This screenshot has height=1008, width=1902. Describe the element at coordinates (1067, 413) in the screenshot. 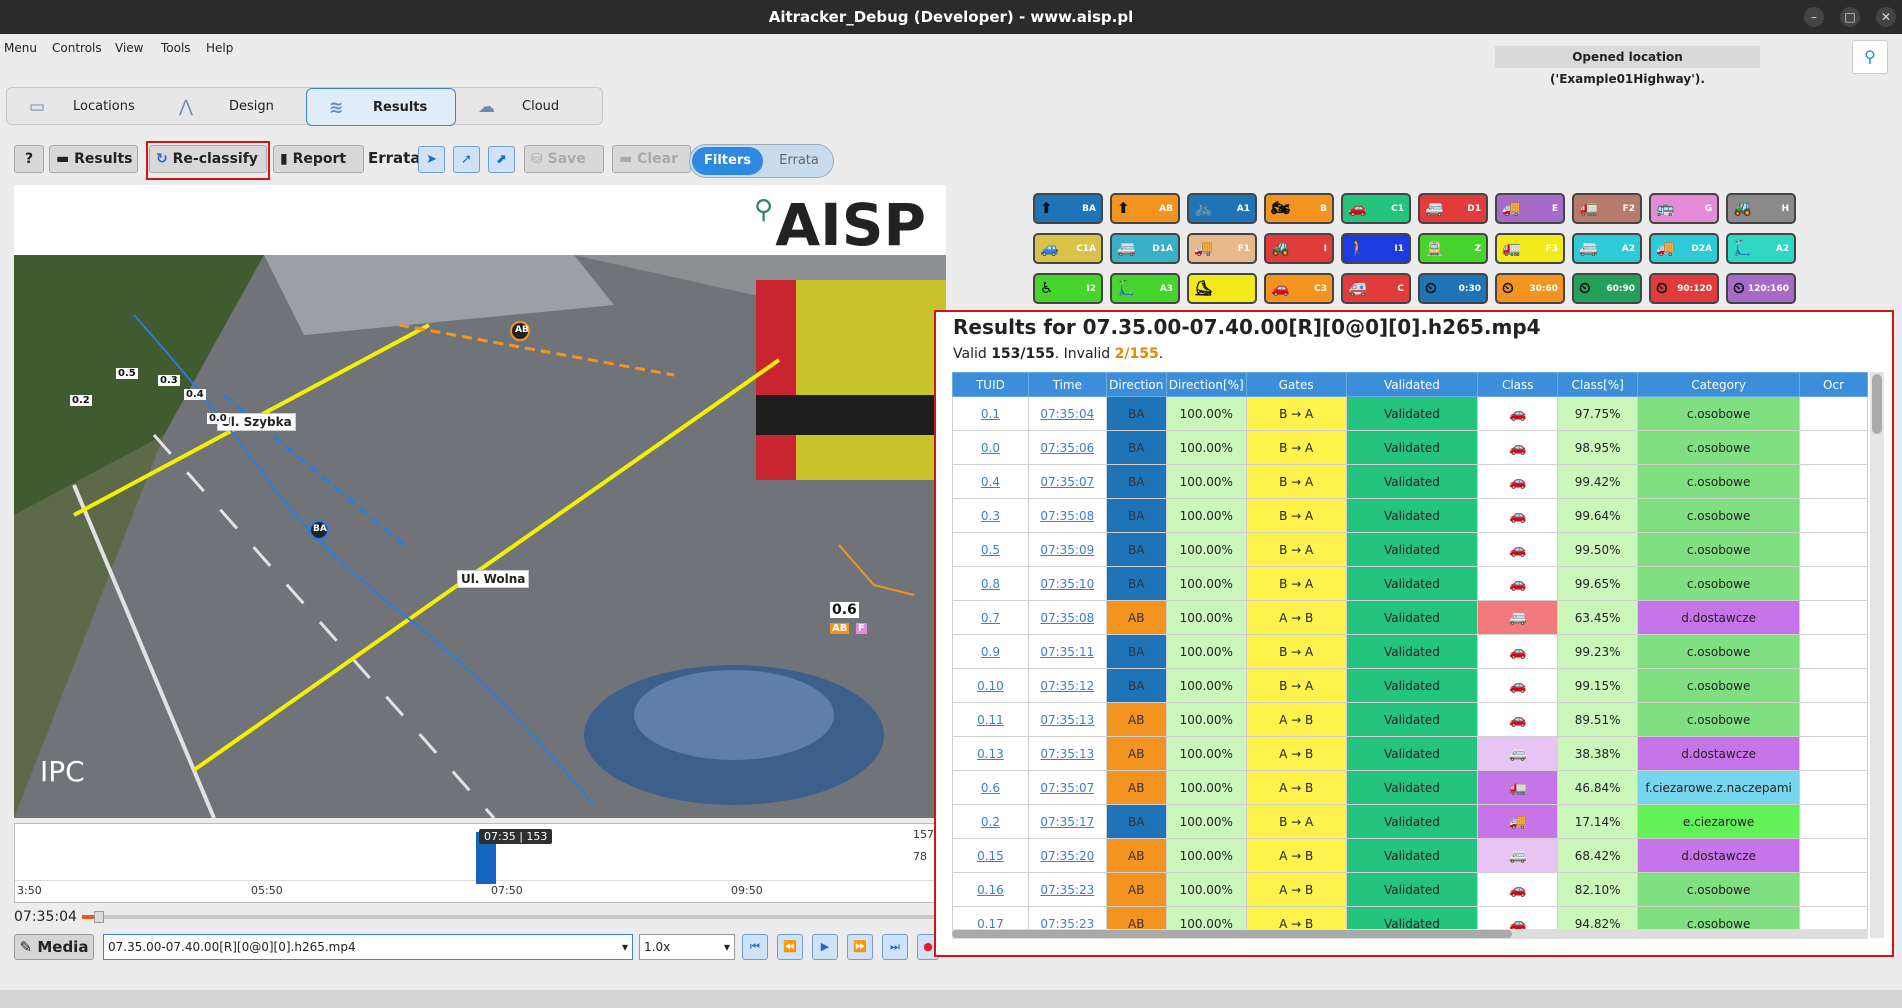

I see `time-link: 07:35:04` at that location.